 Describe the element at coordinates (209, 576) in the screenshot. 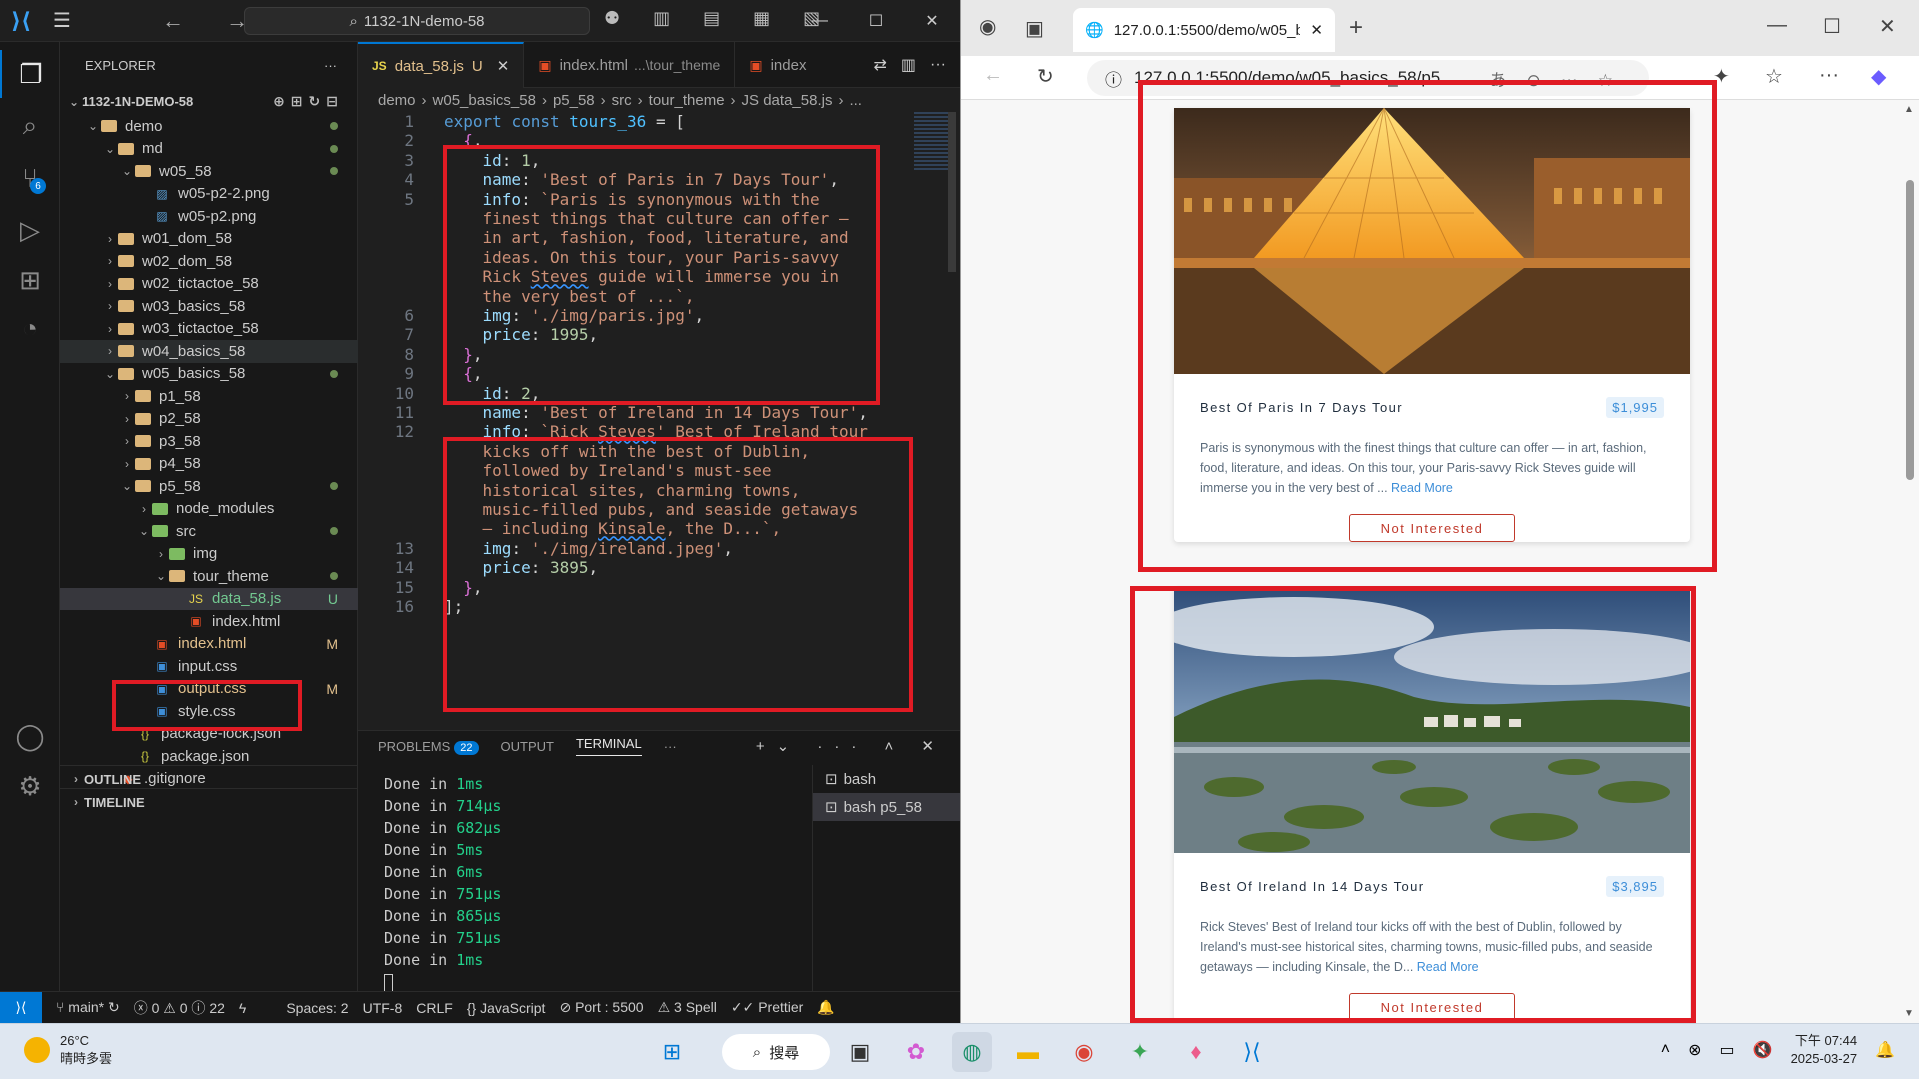

I see `tree-item: ⌄ tour_theme` at that location.